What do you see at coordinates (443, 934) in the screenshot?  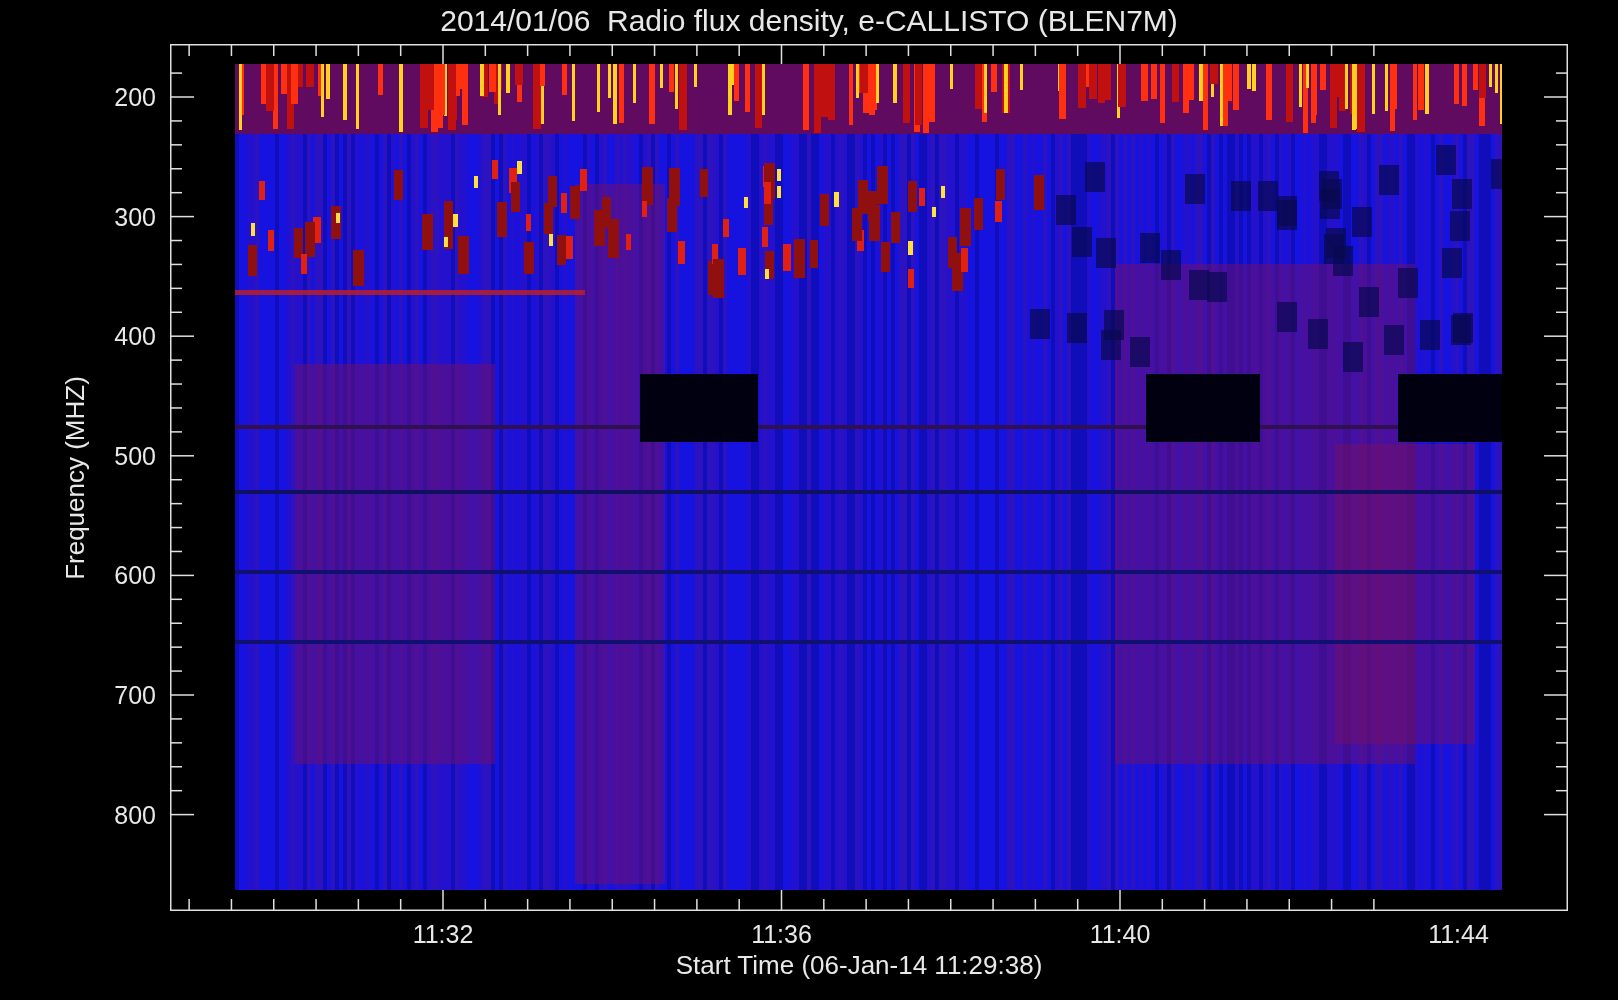 I see `x-tick-label: 11:32` at bounding box center [443, 934].